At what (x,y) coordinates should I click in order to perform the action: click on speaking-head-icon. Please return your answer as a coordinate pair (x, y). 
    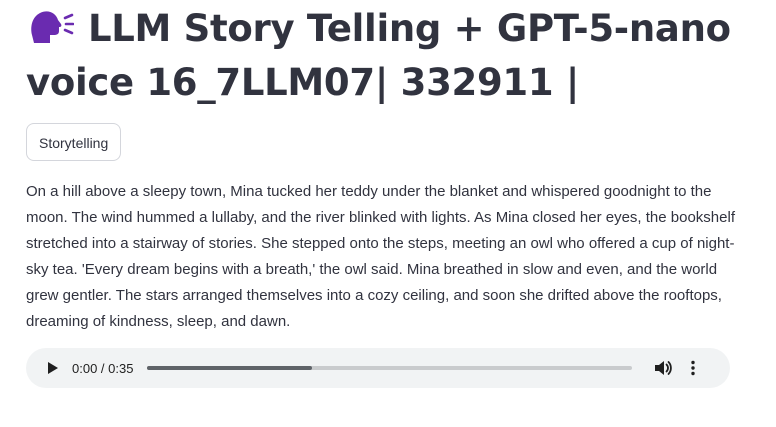
    Looking at the image, I should click on (52, 27).